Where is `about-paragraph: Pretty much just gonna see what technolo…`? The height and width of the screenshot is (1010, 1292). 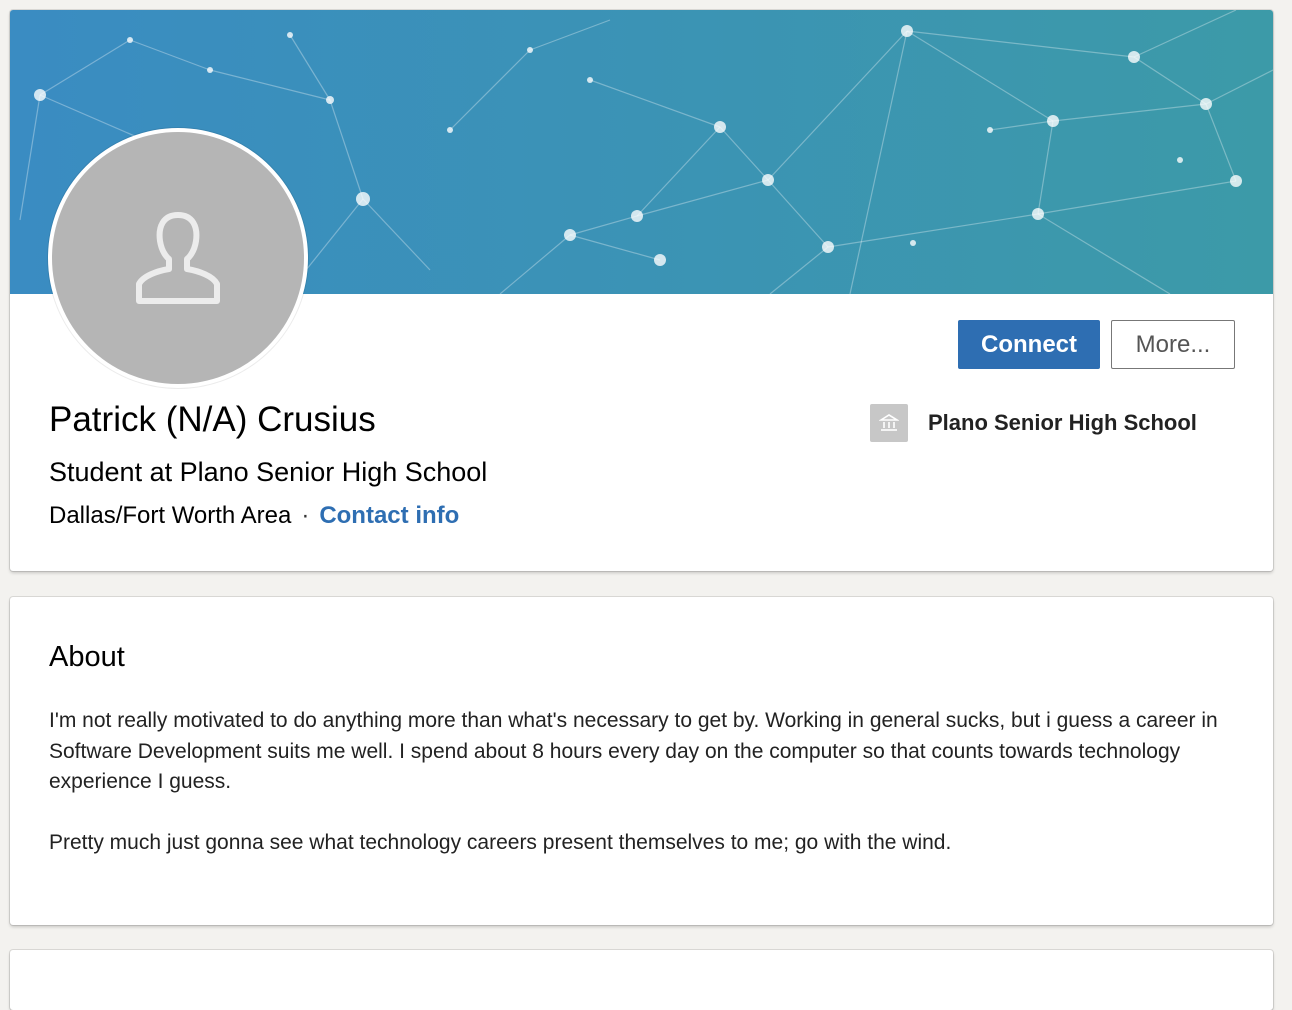
about-paragraph: Pretty much just gonna see what technolo… is located at coordinates (500, 842).